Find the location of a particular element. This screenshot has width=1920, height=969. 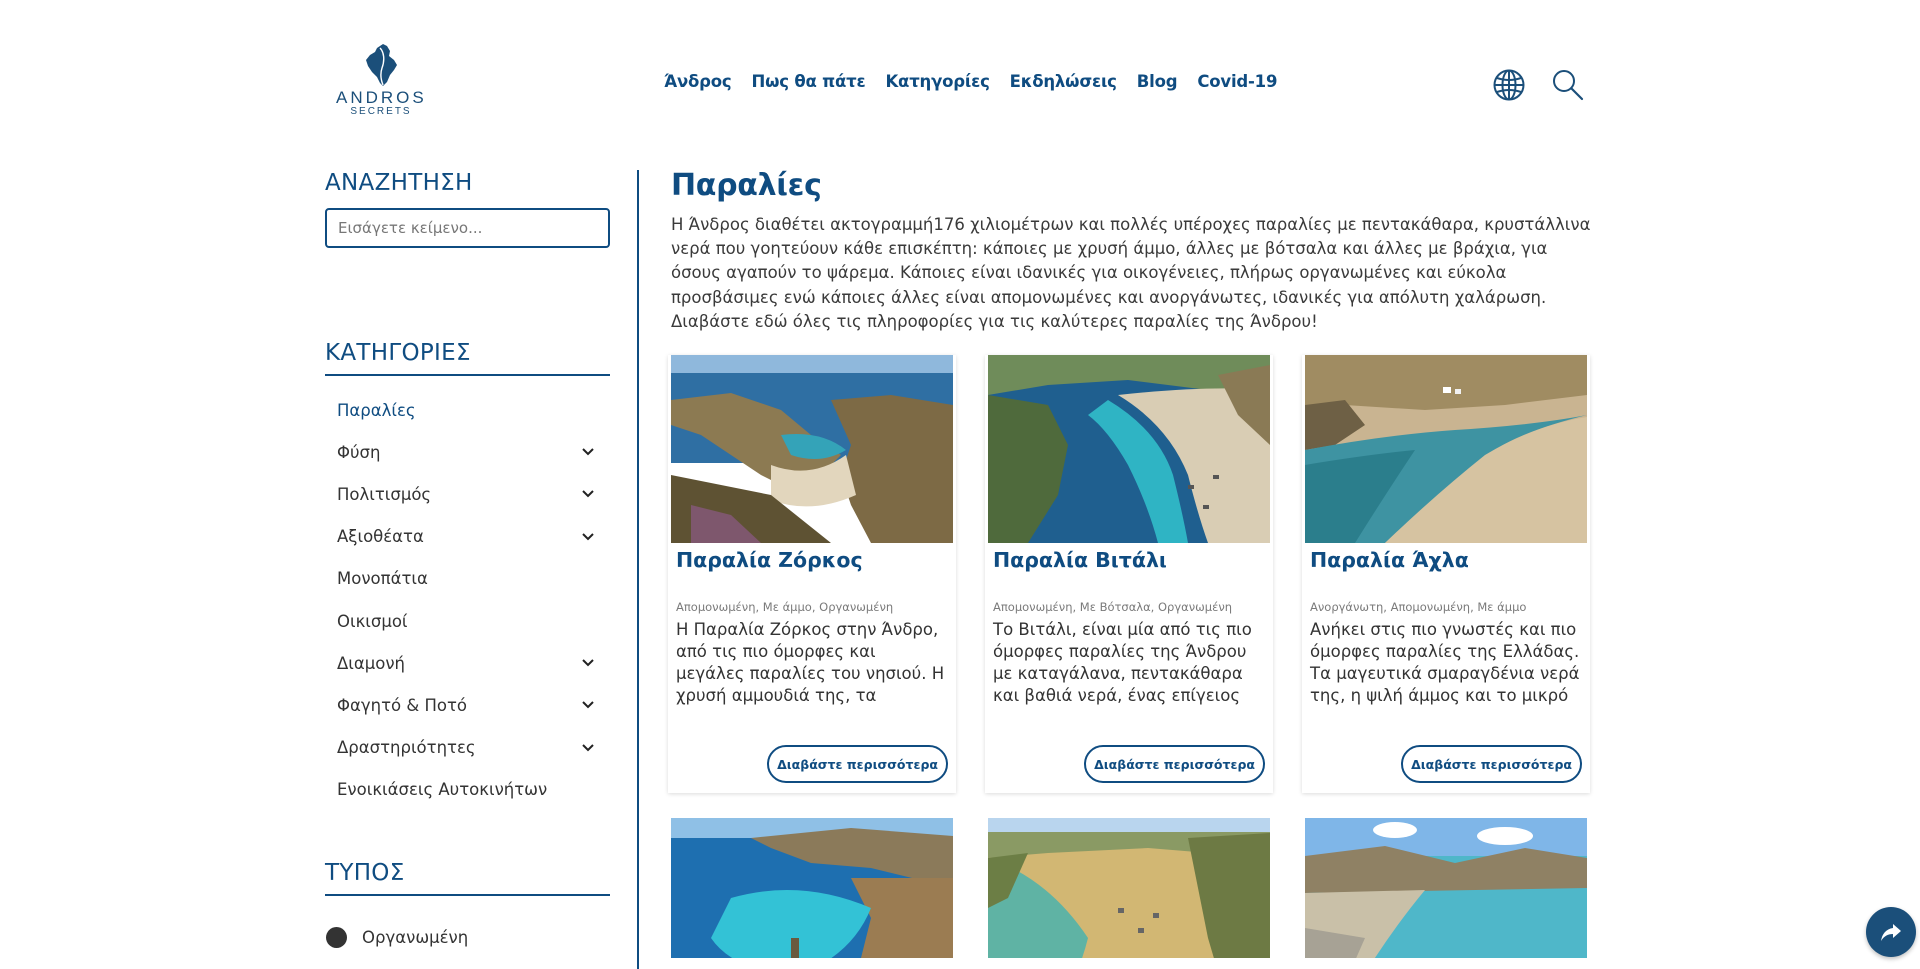

category-item-nature: Φύση is located at coordinates (467, 452).